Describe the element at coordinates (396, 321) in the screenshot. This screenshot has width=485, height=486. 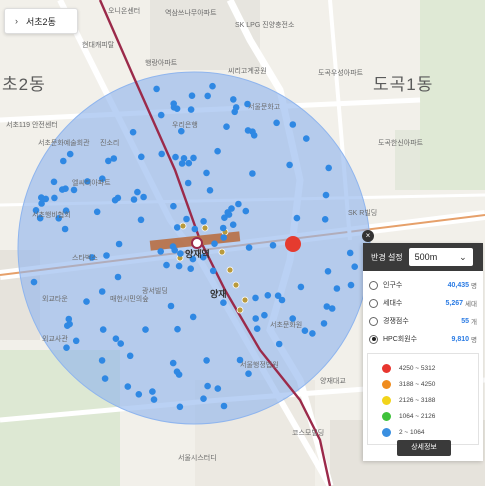
I see `option-name: 경쟁점수` at that location.